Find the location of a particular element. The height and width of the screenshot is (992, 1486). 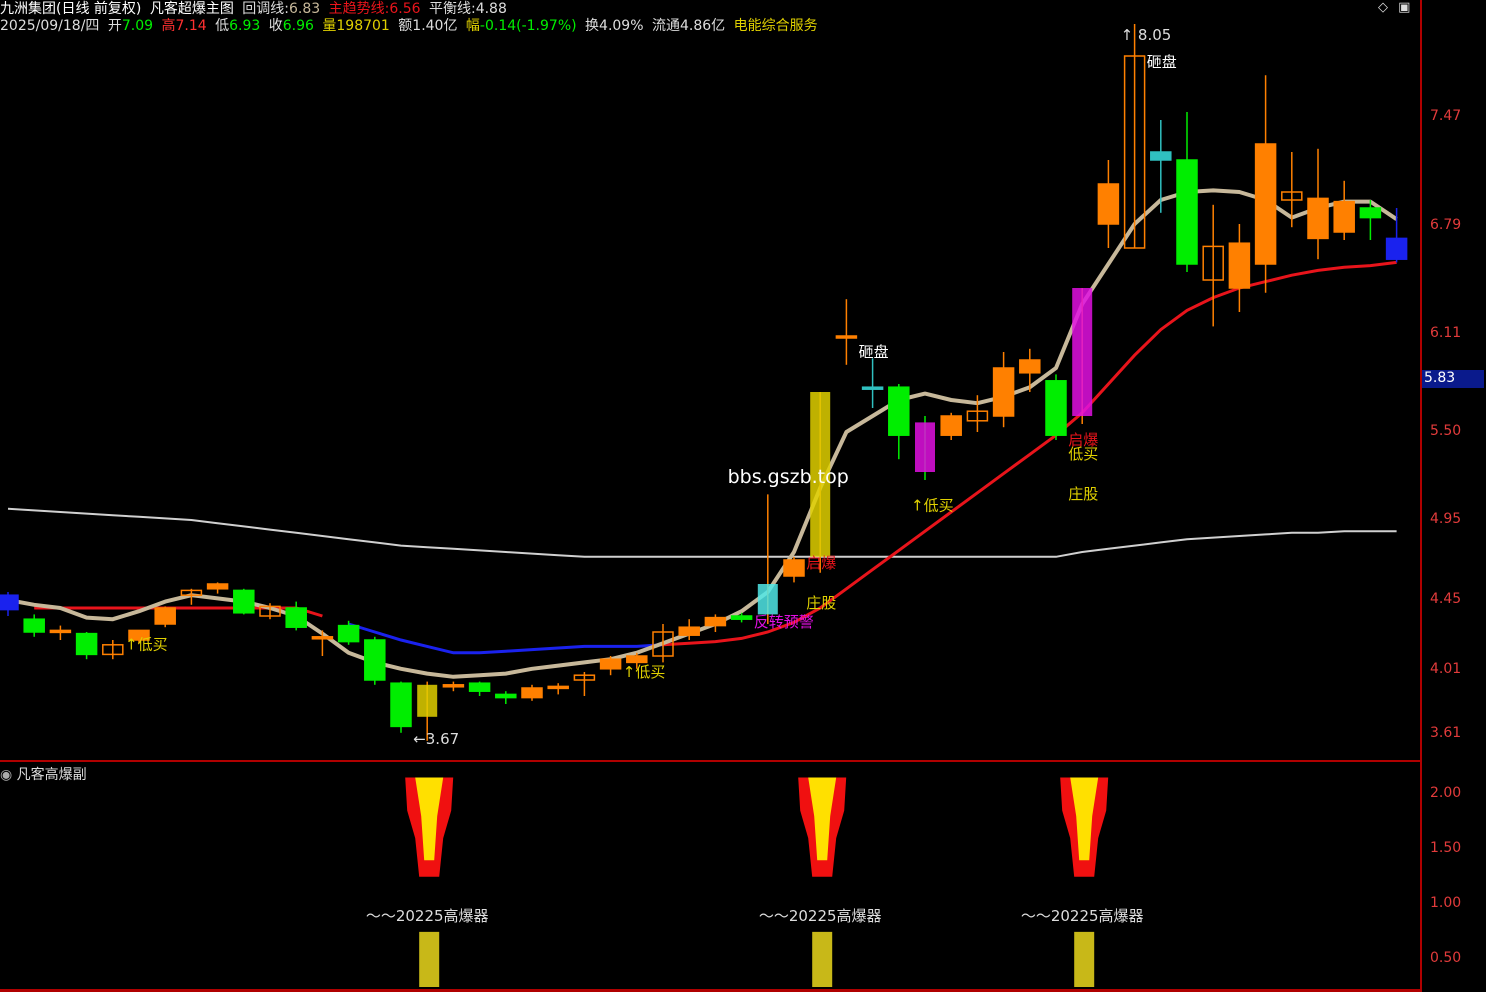

high-label: 高 is located at coordinates (168, 26).